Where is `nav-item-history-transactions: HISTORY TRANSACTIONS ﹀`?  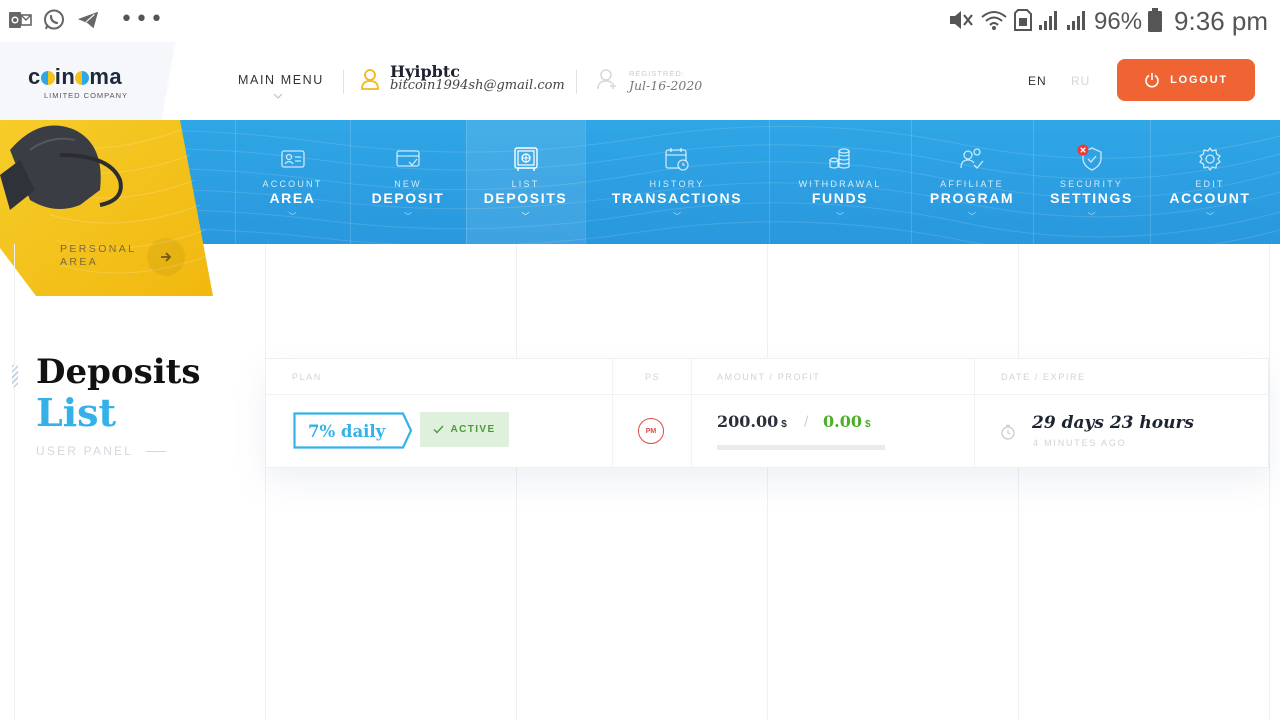
nav-item-history-transactions: HISTORY TRANSACTIONS ﹀ is located at coordinates (677, 182).